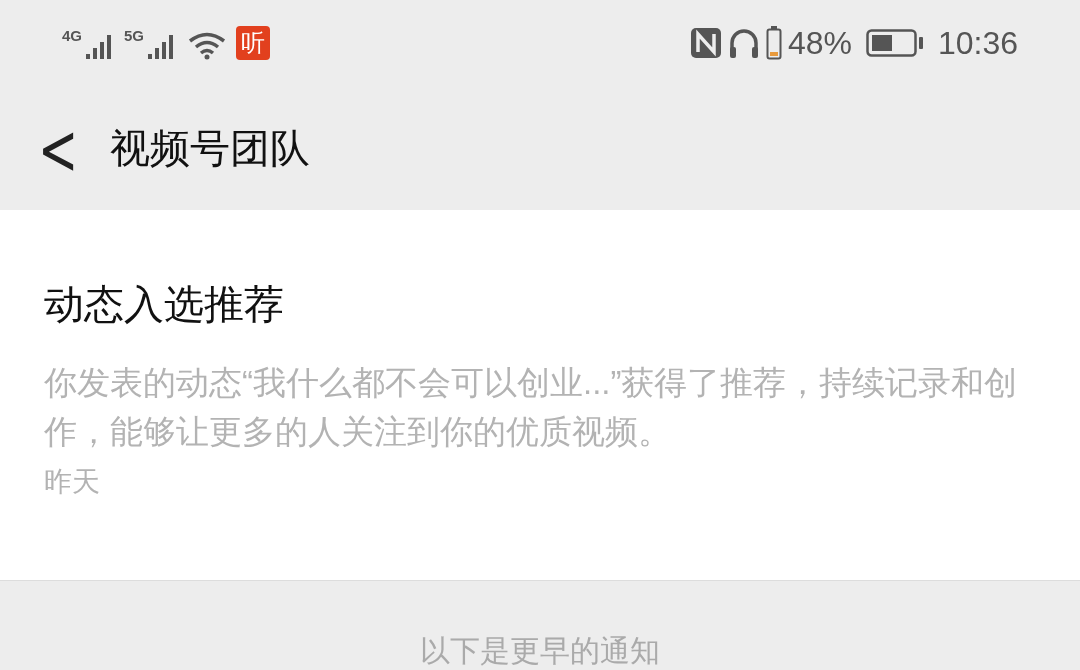 The image size is (1080, 670). I want to click on network-label: 4G, so click(72, 35).